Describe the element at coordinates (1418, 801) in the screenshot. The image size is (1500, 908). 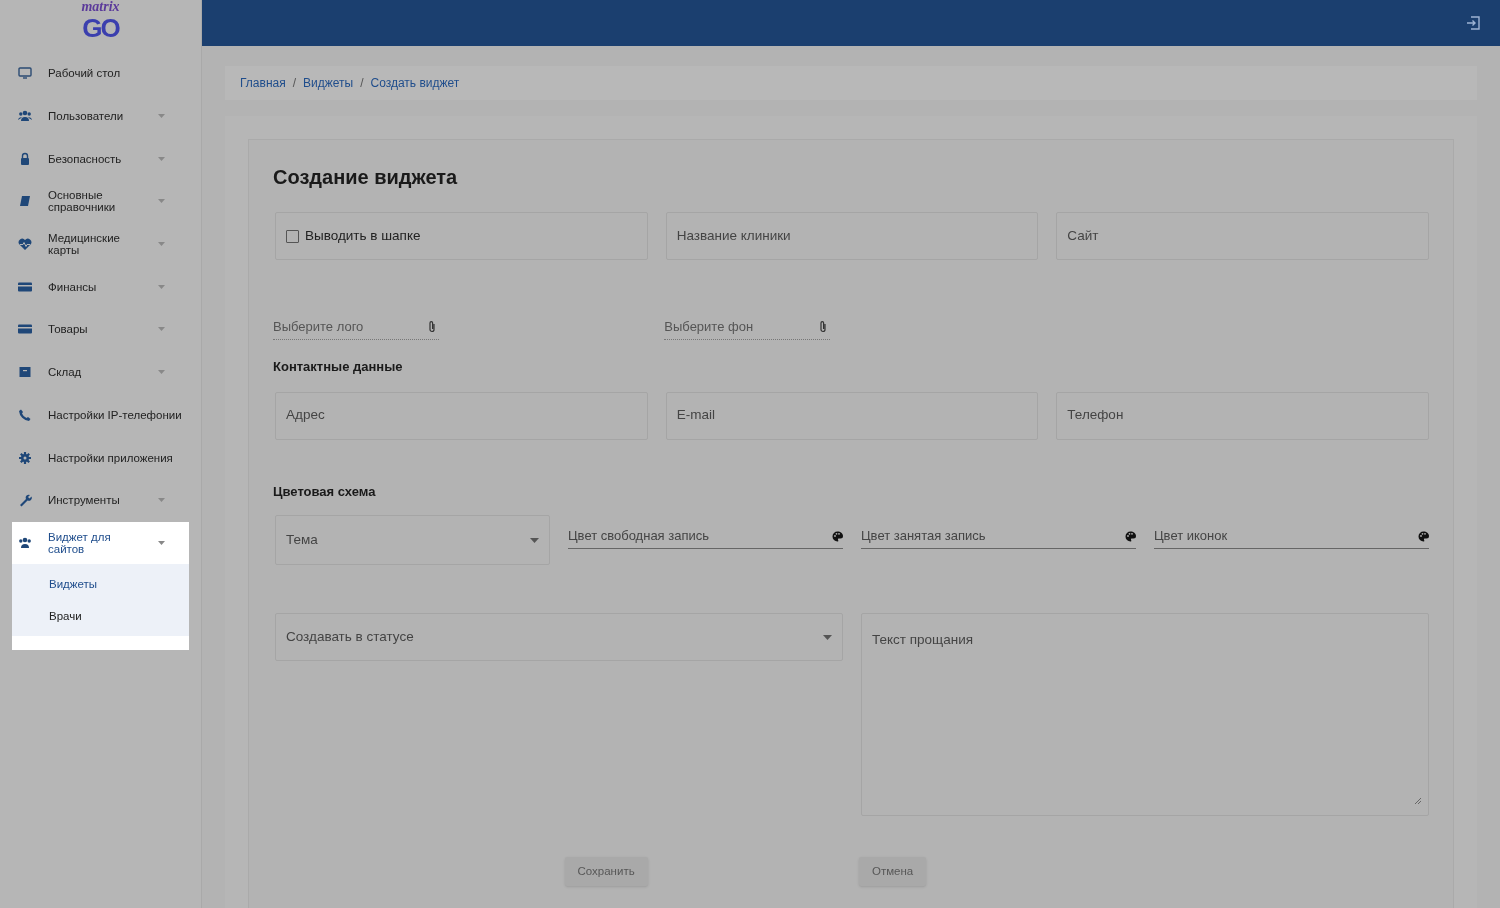
I see `resize-handle-icon` at that location.